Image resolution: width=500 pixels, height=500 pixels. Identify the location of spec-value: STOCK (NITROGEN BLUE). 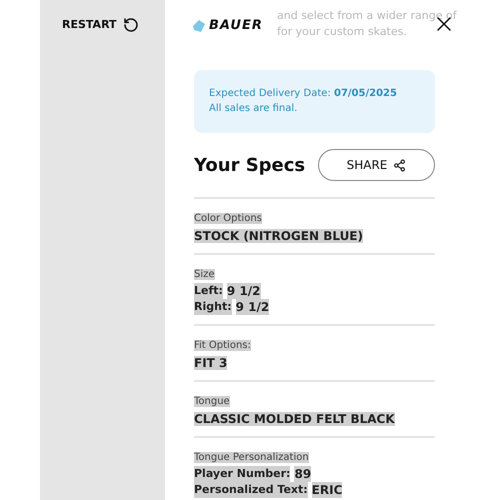
(278, 236).